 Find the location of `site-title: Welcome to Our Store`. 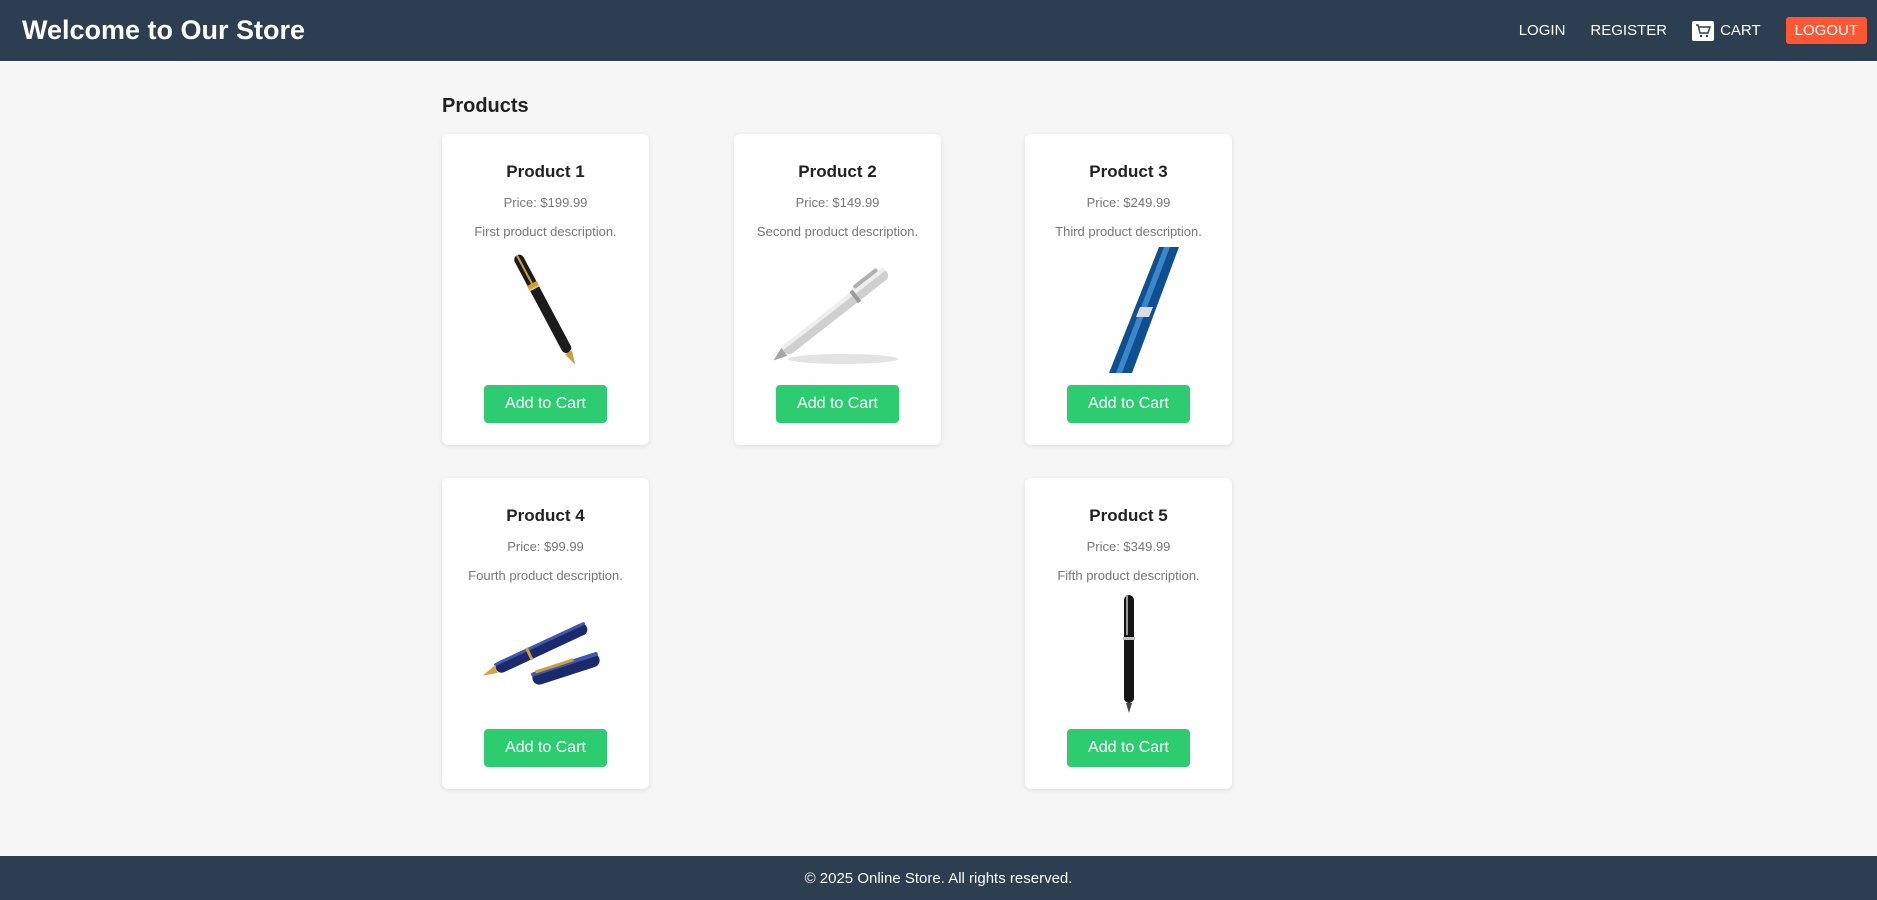

site-title: Welcome to Our Store is located at coordinates (164, 30).